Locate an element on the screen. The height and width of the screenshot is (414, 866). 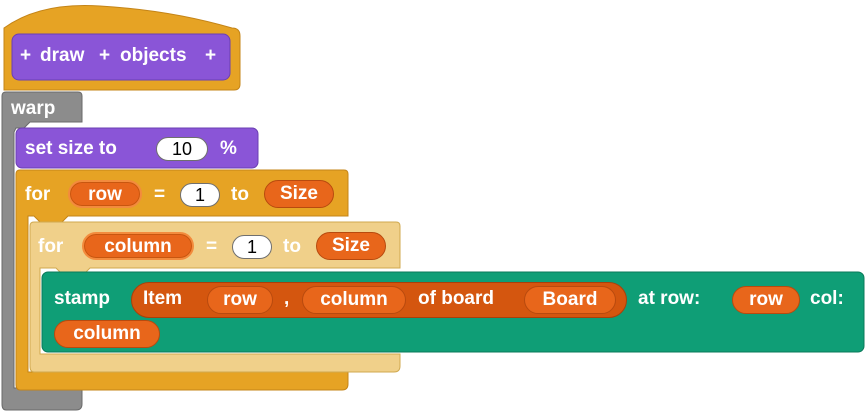
of-board-label: of board is located at coordinates (456, 298).